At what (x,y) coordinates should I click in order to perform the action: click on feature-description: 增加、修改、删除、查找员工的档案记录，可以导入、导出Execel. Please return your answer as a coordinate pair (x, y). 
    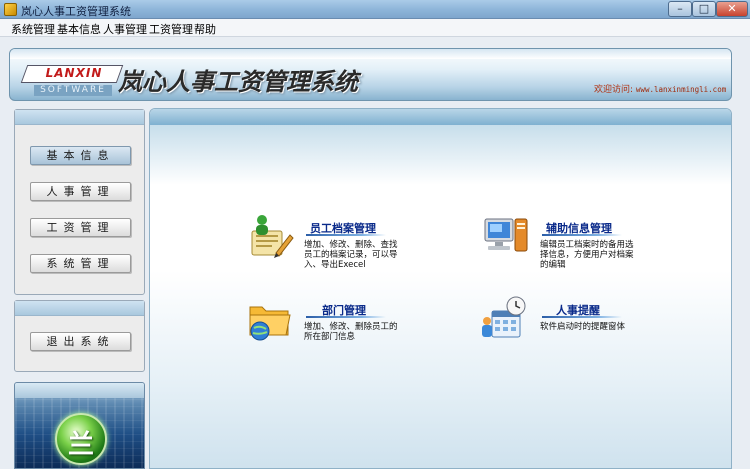
    Looking at the image, I should click on (351, 255).